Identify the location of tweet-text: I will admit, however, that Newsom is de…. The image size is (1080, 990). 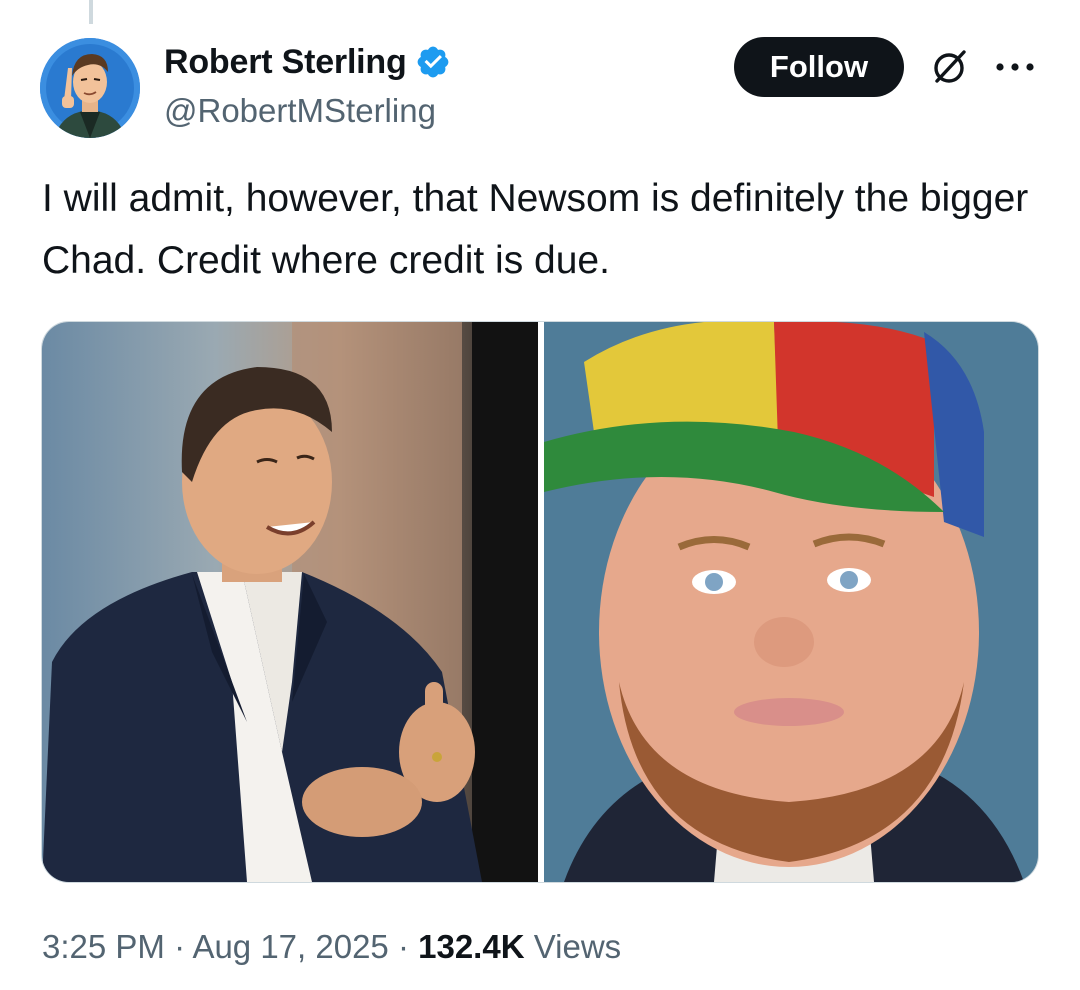
(535, 229).